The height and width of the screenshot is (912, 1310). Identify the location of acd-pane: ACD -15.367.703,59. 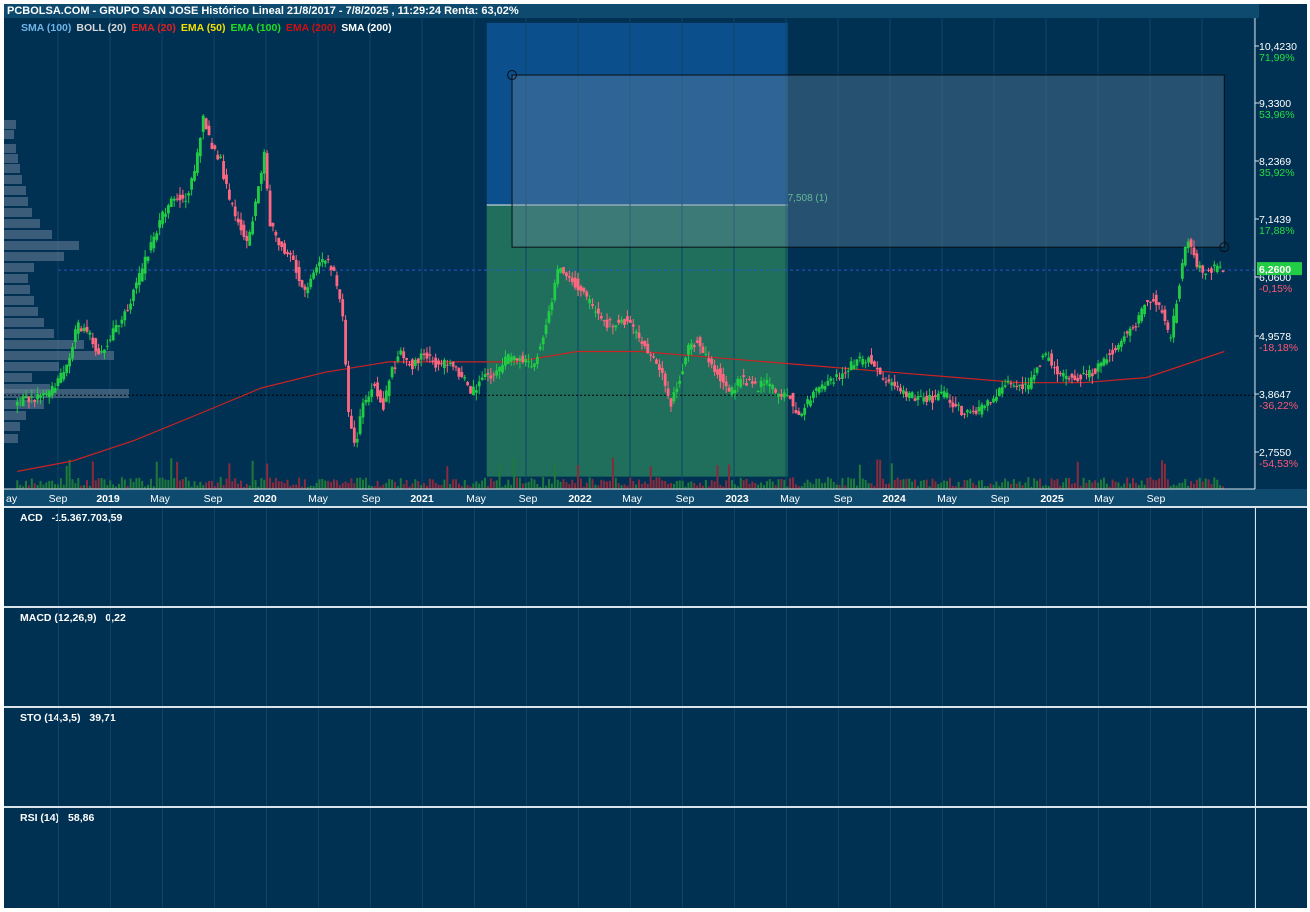
(655, 556).